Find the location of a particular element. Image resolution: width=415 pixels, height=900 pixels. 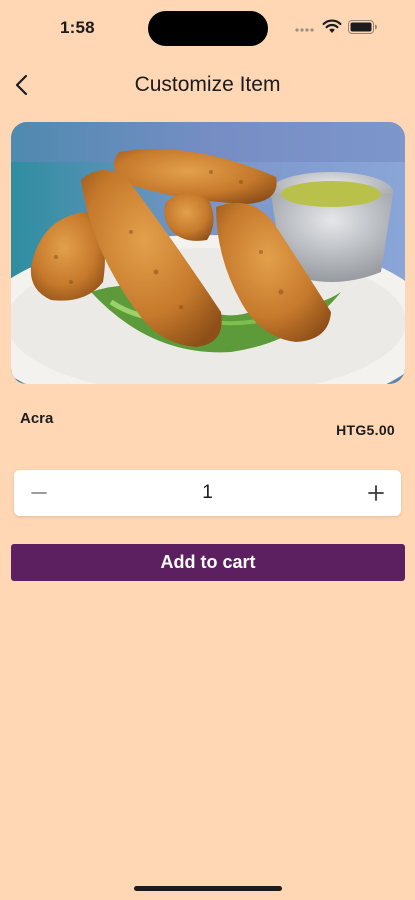

add-to-cart-button: Add to cart is located at coordinates (208, 562).